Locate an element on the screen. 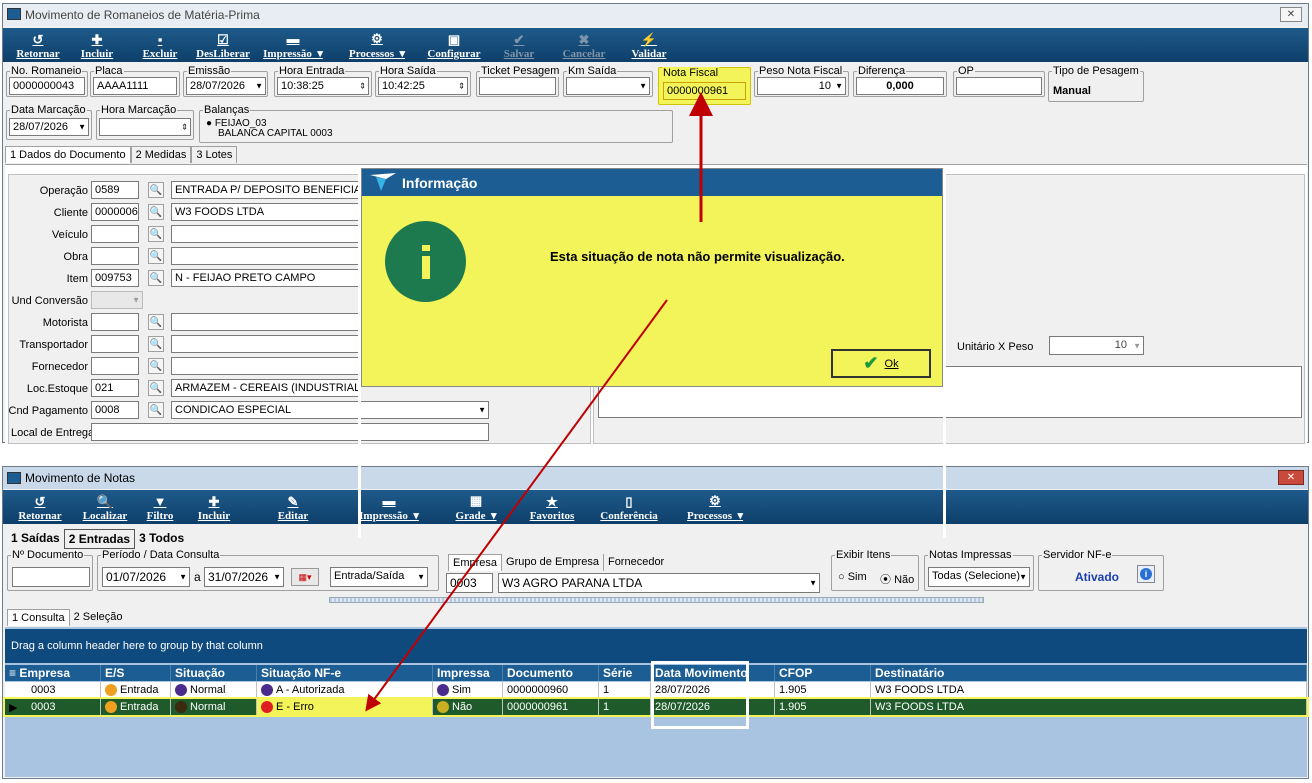  empresa-code-input: 0003 is located at coordinates (469, 583).